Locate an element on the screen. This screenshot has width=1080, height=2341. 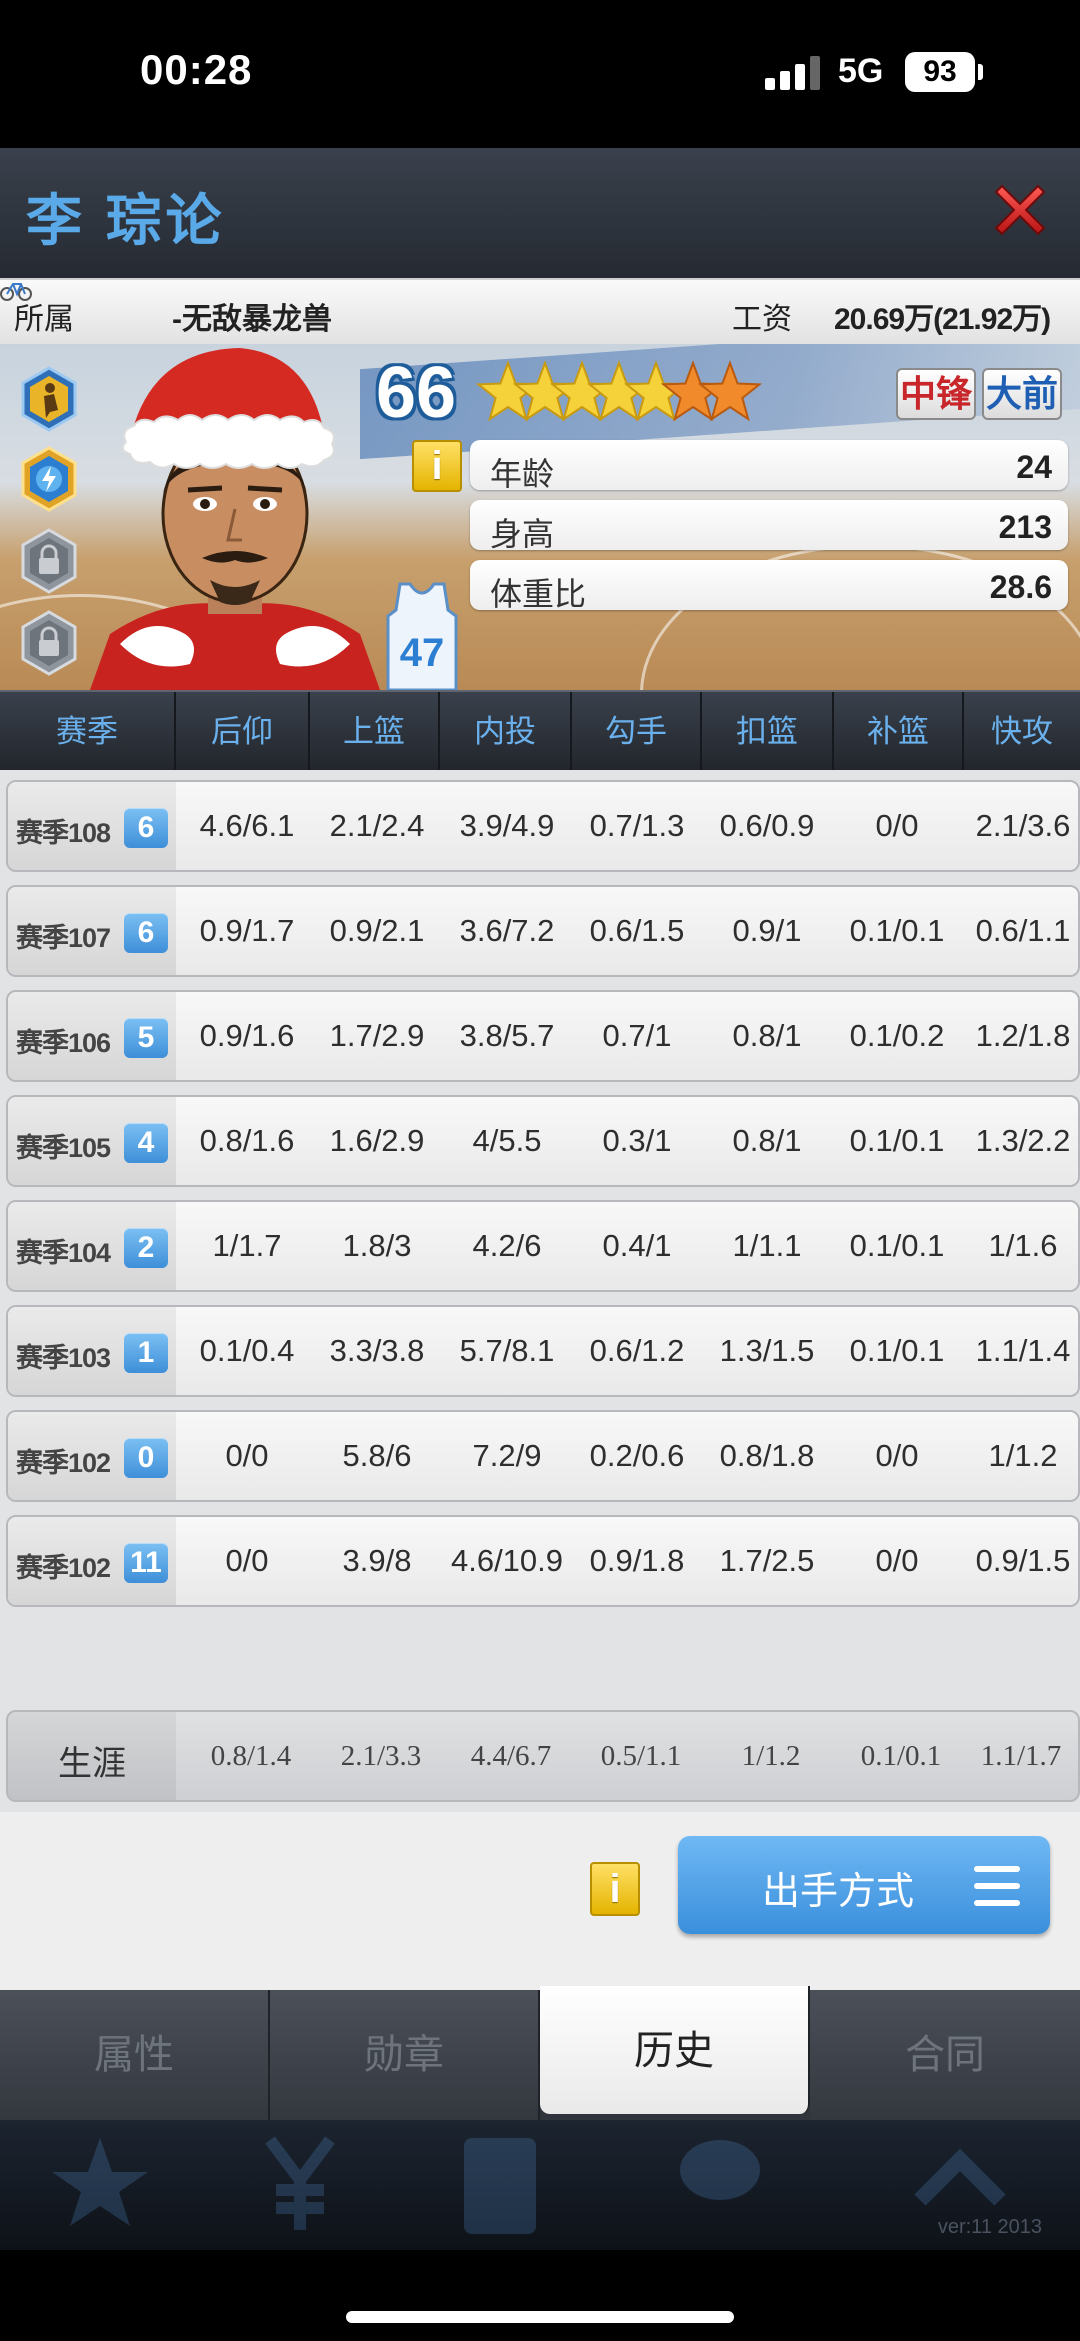
tab-attributes: 属性 is located at coordinates (135, 2055).